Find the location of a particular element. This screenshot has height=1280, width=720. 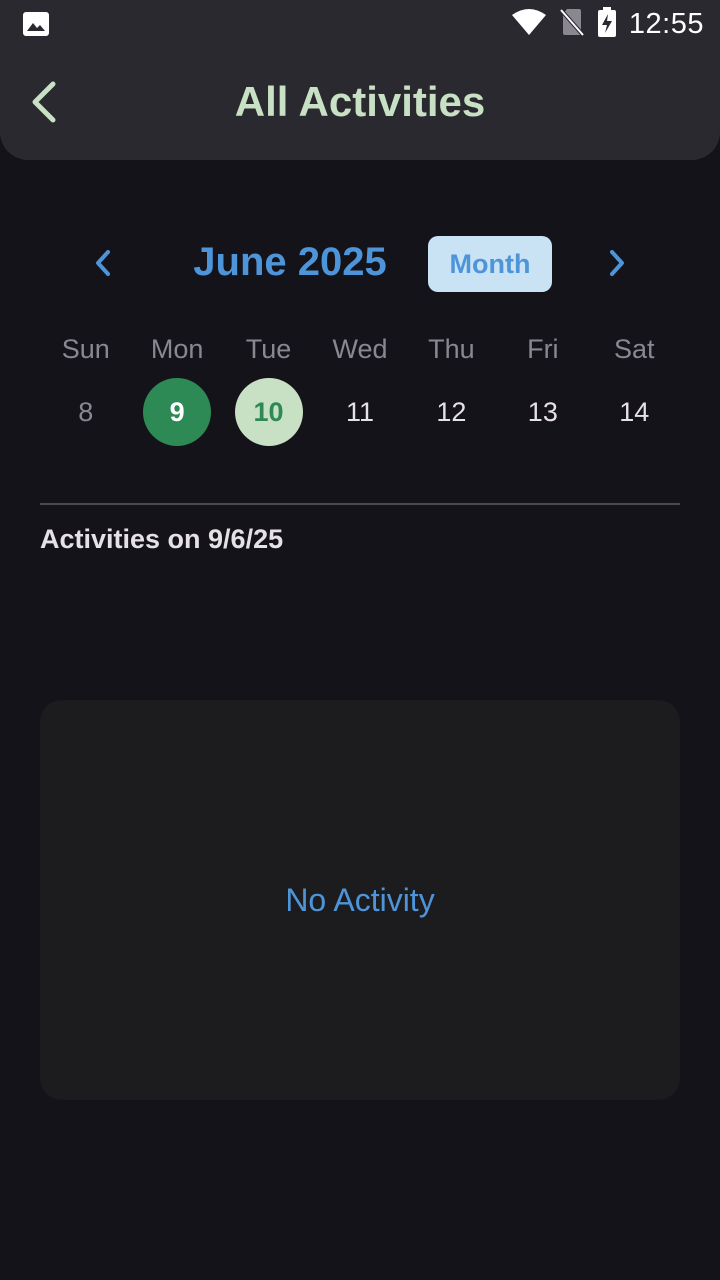

image-icon is located at coordinates (36, 24).